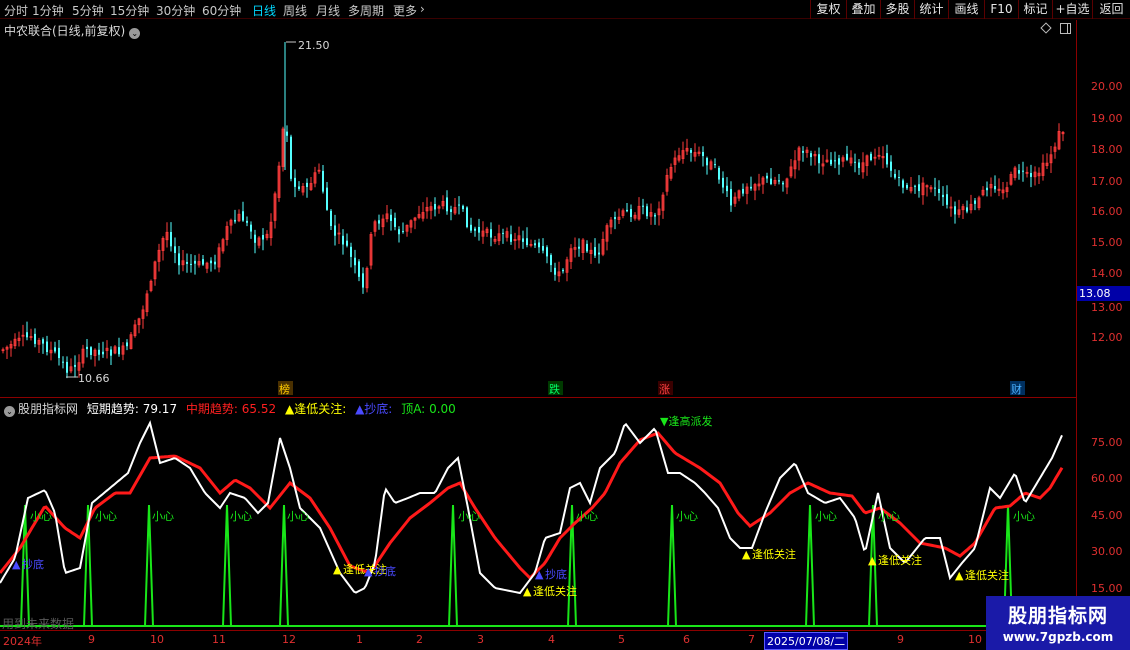 The height and width of the screenshot is (650, 1130). I want to click on period-tab-timeshare: 分时, so click(16, 10).